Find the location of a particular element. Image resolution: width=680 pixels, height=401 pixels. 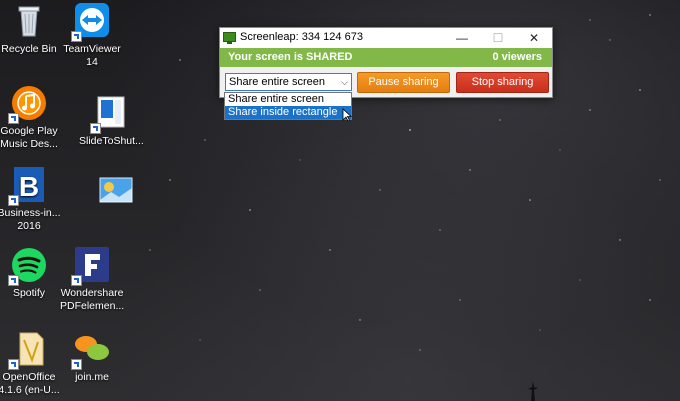

tree-silhouette is located at coordinates (533, 391).